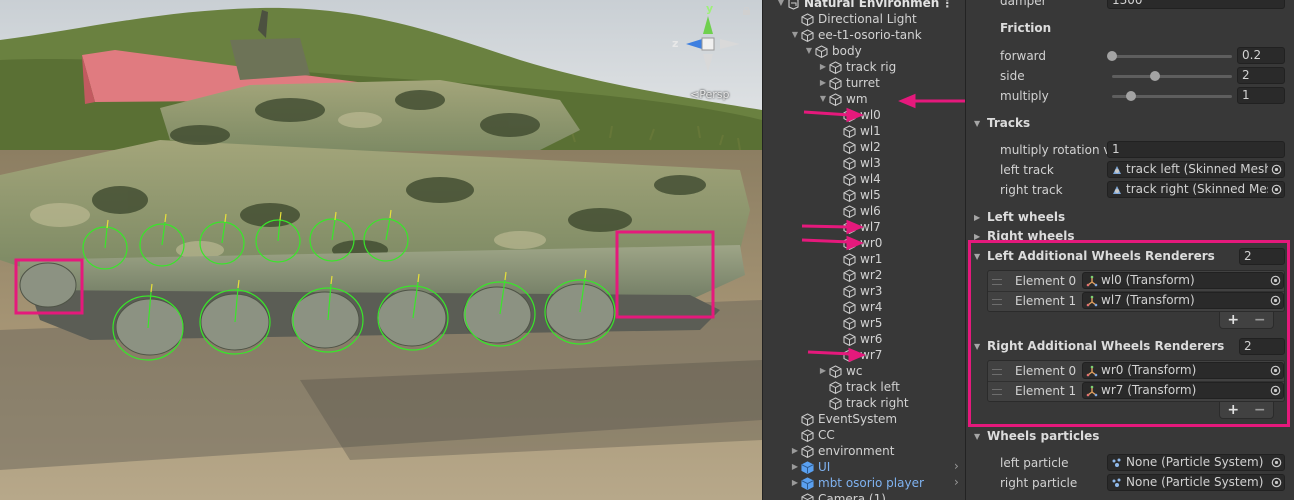  What do you see at coordinates (710, 8) in the screenshot?
I see `gizmo-y-label: y` at bounding box center [710, 8].